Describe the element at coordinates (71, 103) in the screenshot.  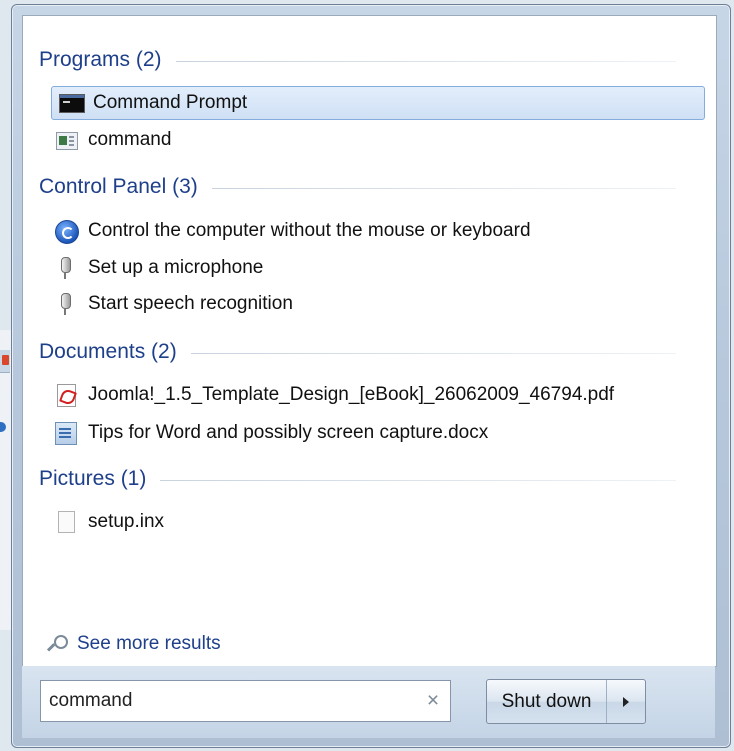
I see `command-prompt-icon` at that location.